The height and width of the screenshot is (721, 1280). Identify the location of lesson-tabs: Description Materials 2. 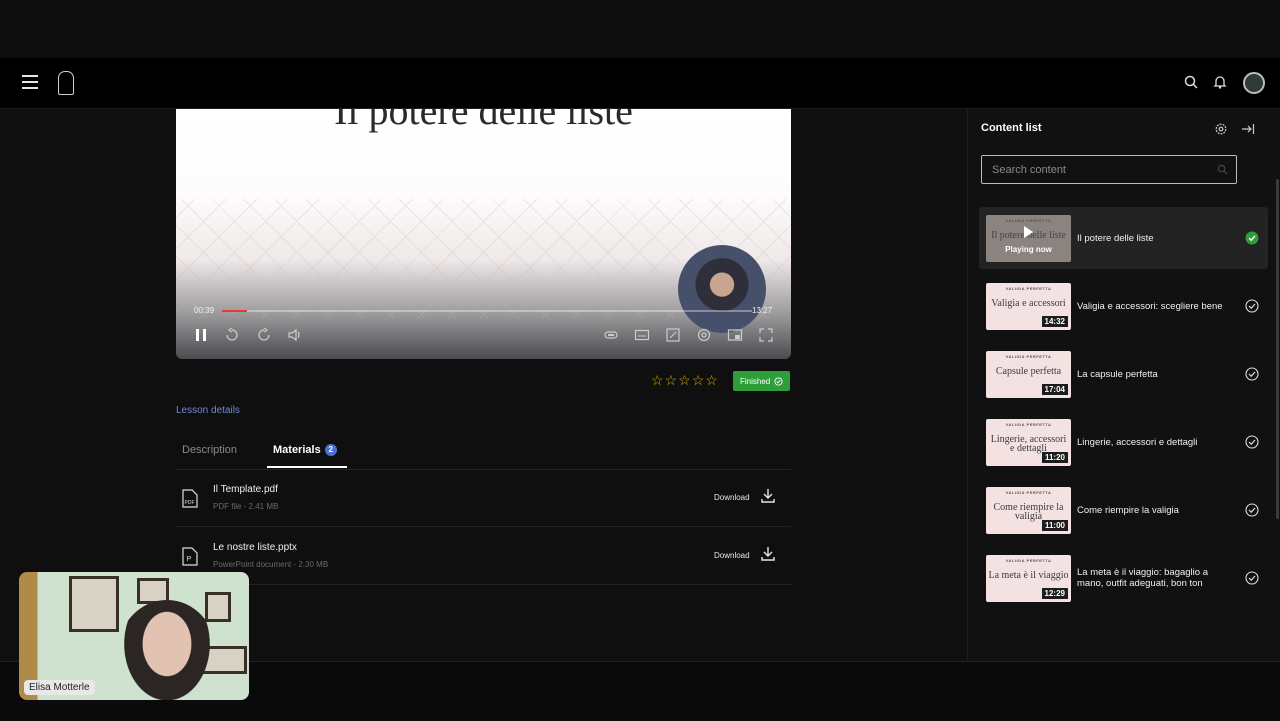
(483, 454).